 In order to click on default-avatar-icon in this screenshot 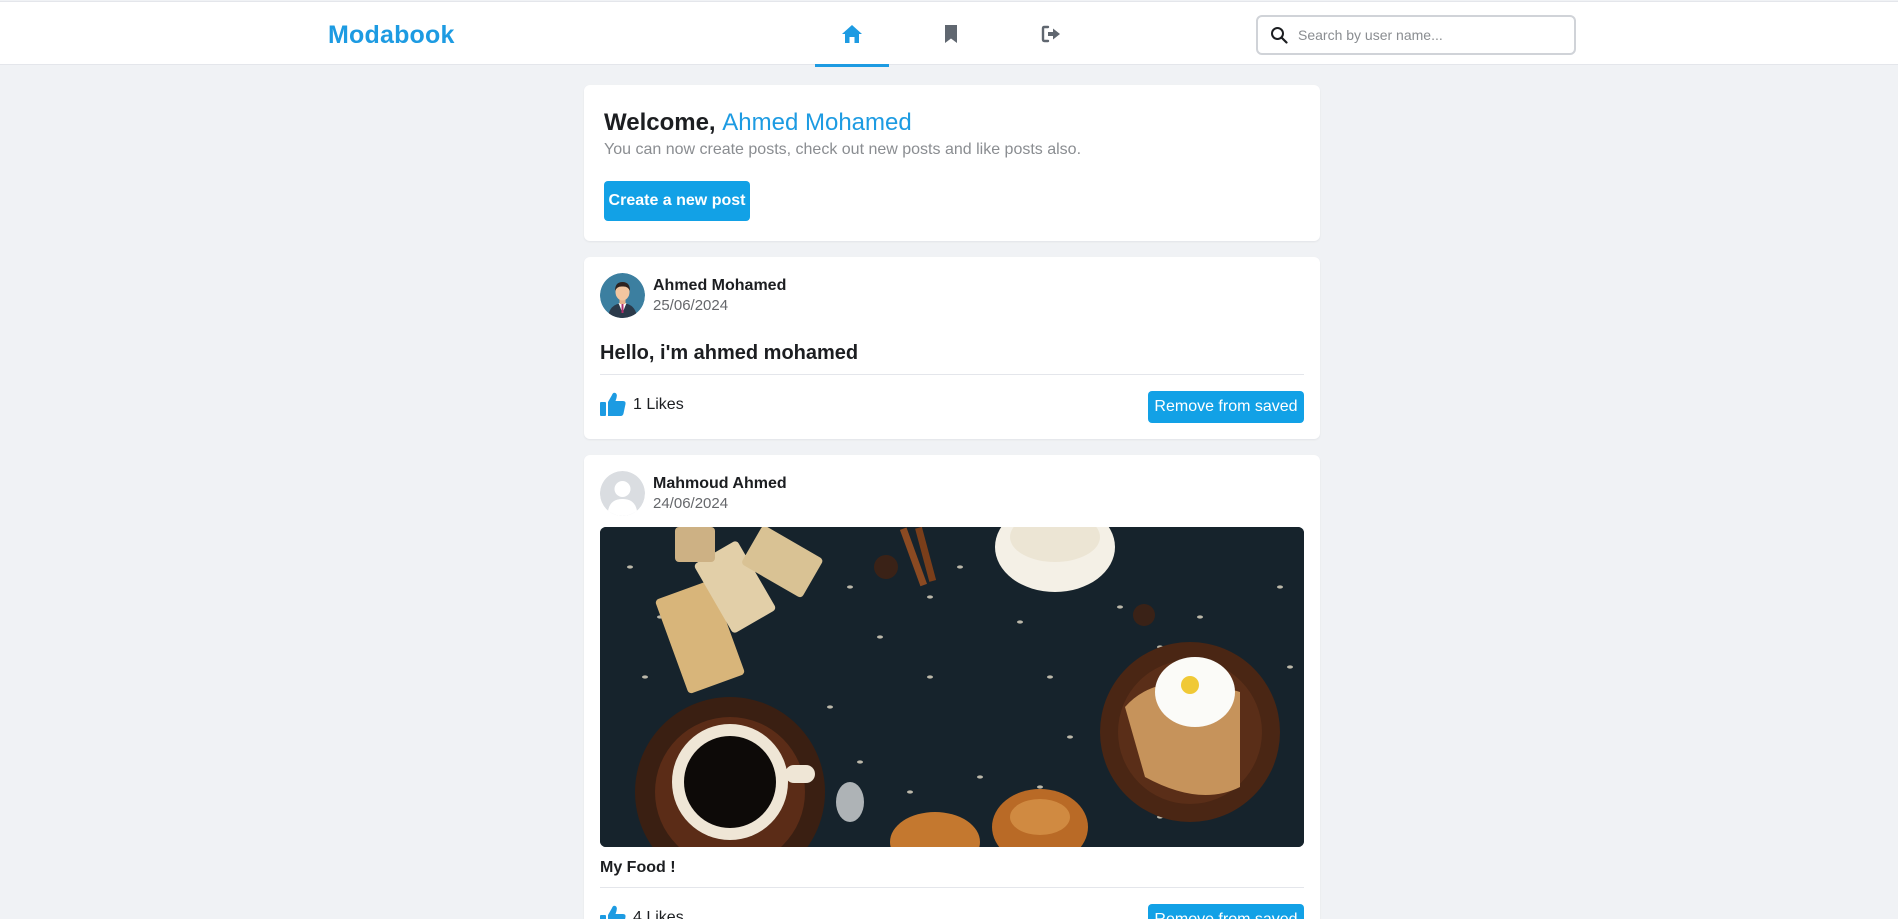, I will do `click(622, 493)`.